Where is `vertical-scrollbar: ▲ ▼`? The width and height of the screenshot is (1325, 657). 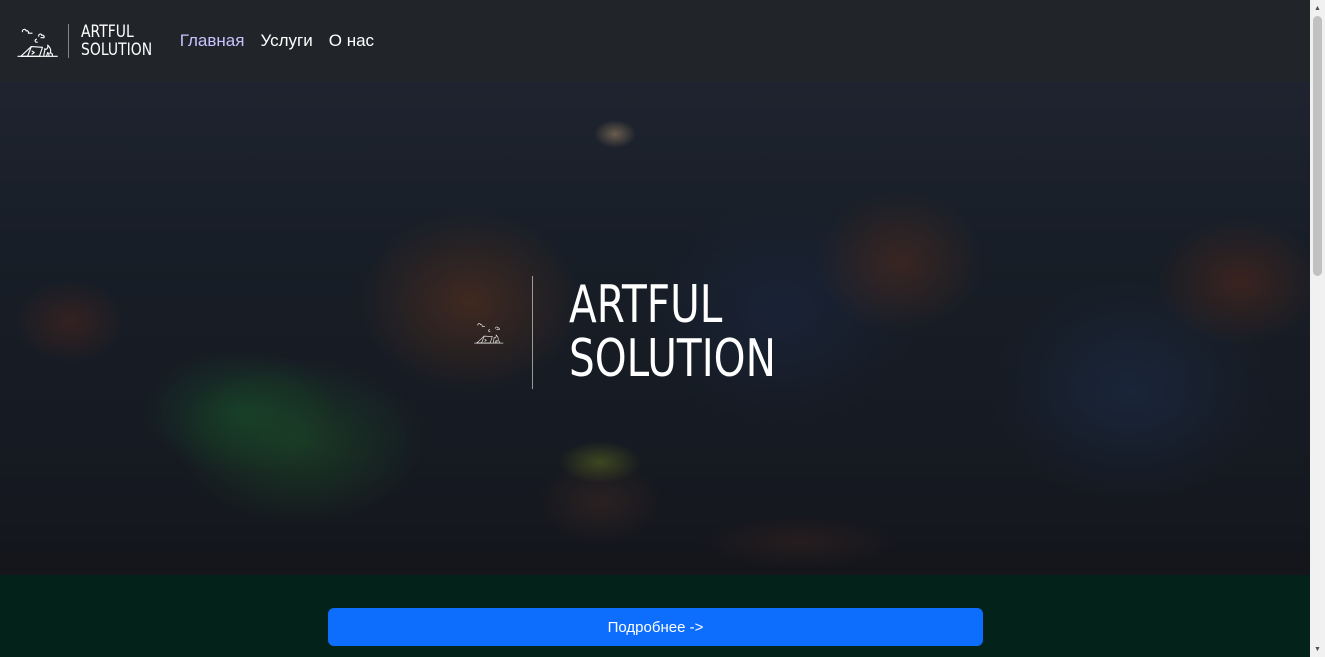 vertical-scrollbar: ▲ ▼ is located at coordinates (1317, 328).